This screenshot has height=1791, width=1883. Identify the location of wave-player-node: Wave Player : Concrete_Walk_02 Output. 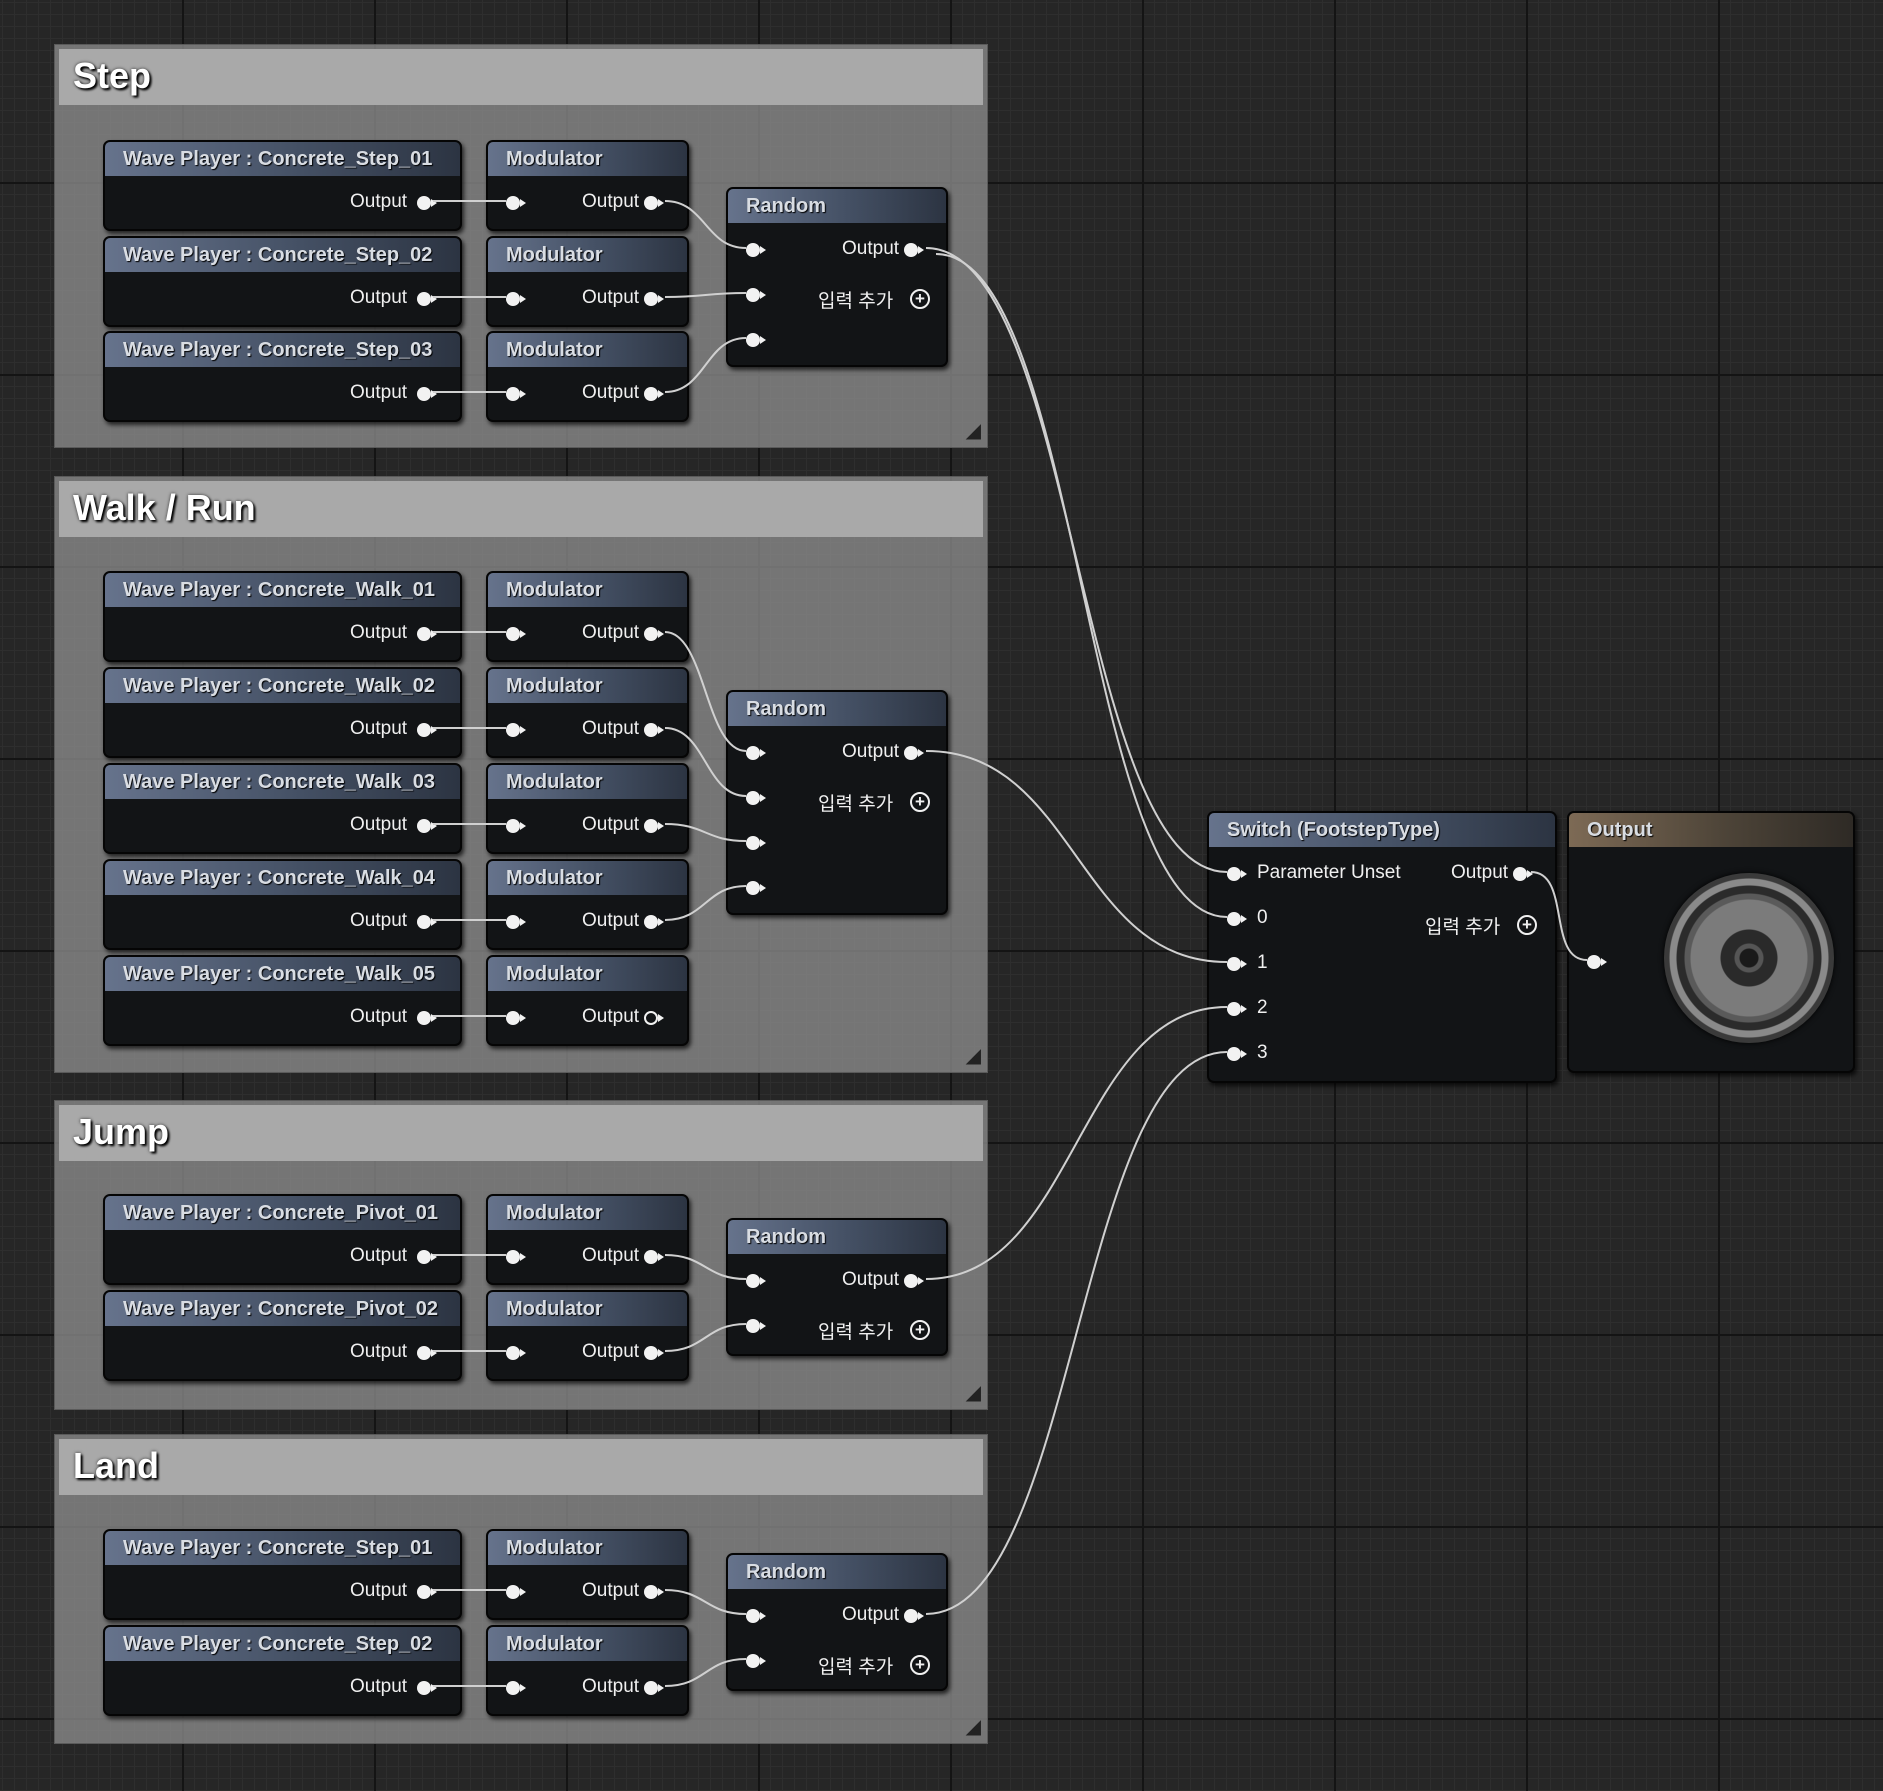
(282, 712).